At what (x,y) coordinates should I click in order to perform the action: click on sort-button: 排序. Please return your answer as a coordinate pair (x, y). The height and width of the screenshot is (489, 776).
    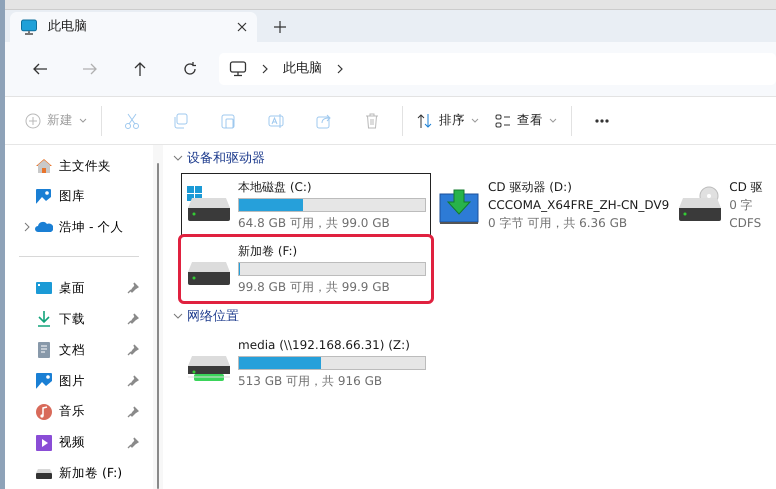
    Looking at the image, I should click on (448, 121).